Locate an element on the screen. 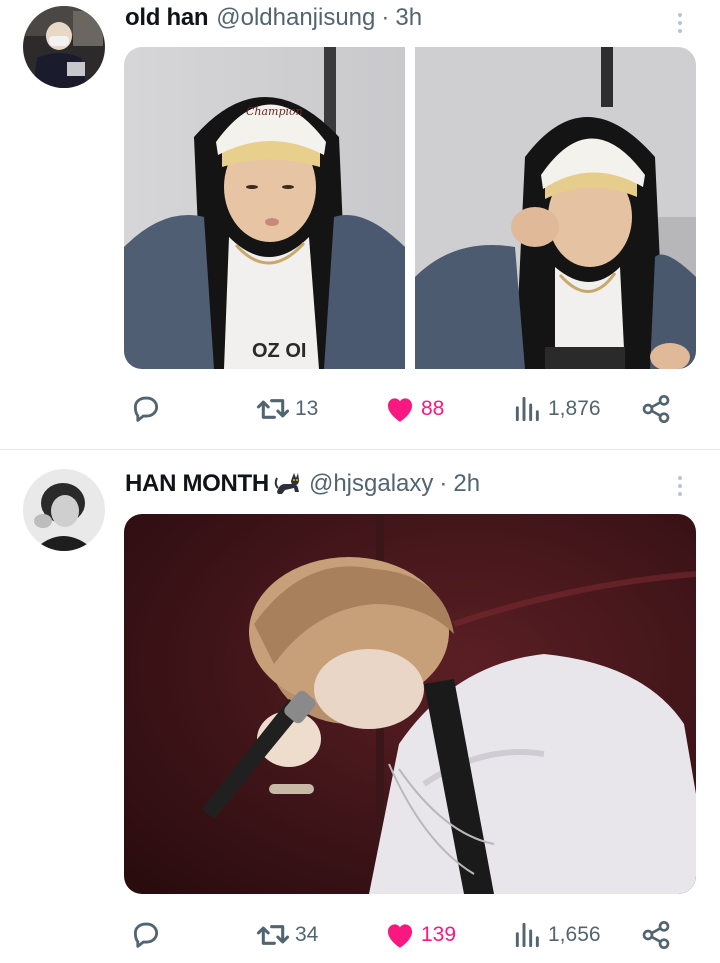 This screenshot has height=963, width=720. views-count: 1,656 is located at coordinates (574, 934).